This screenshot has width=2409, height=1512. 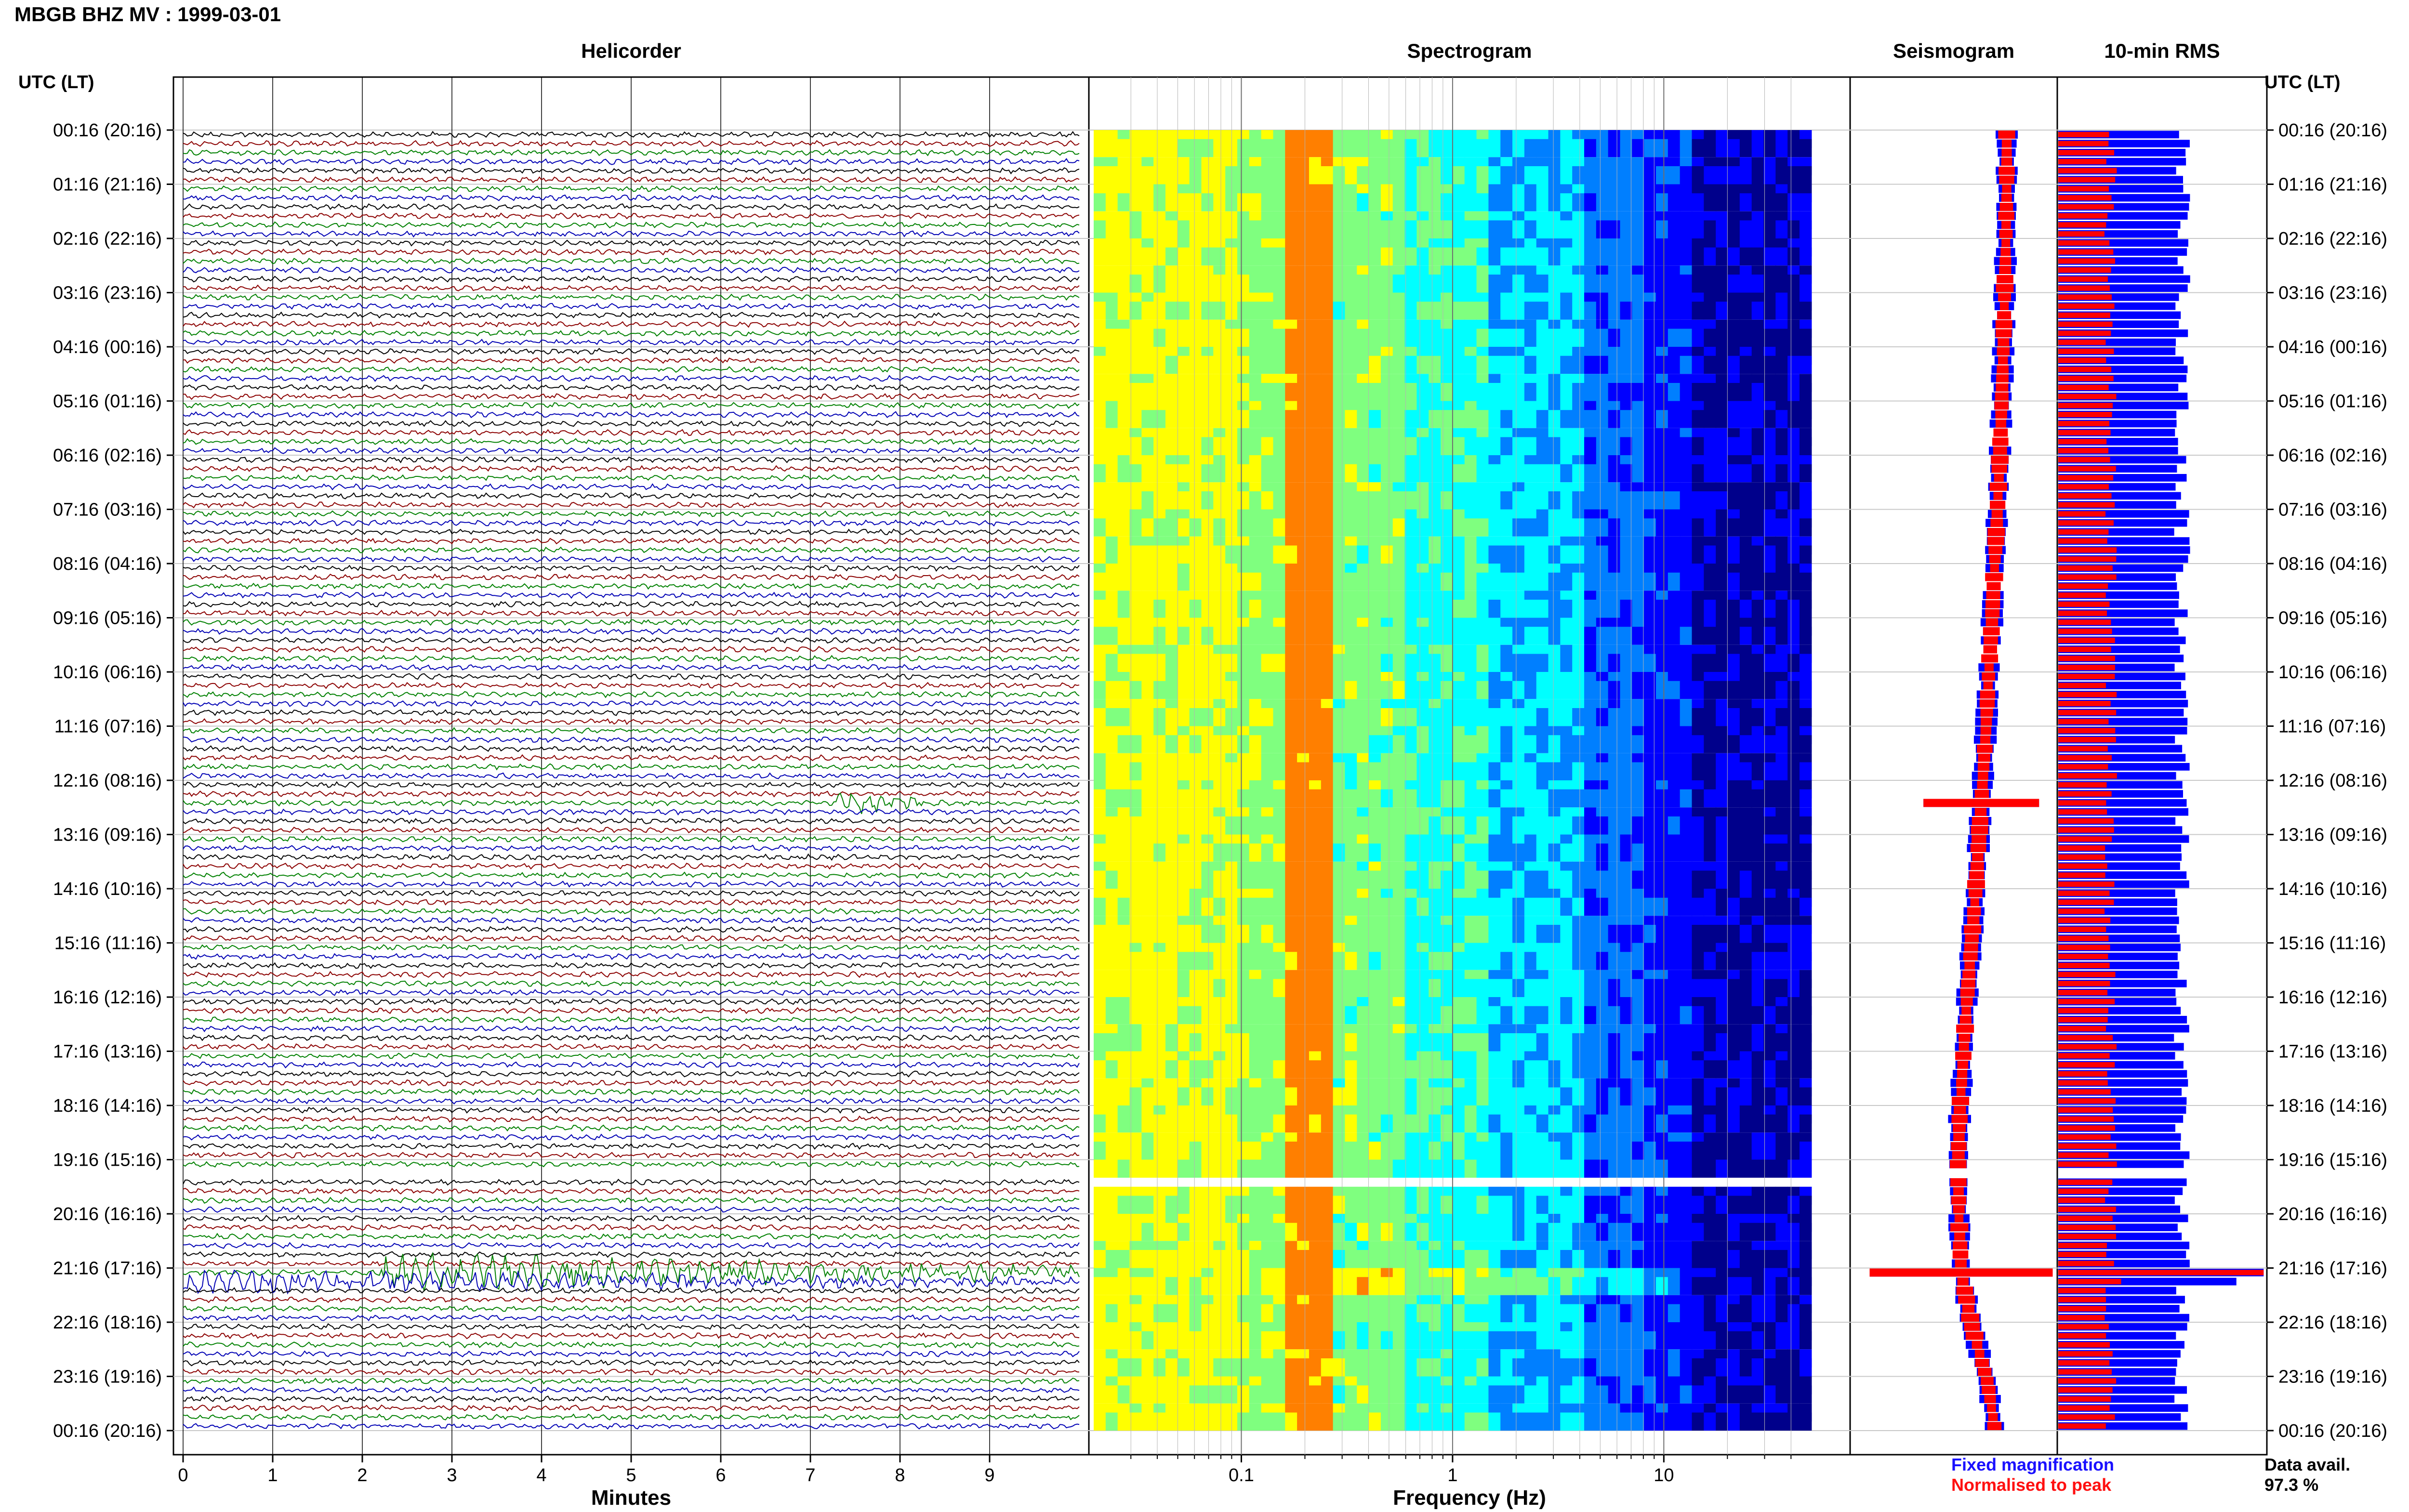 What do you see at coordinates (107, 1323) in the screenshot?
I see `y-tick-label-left: 22:16 (18:16)` at bounding box center [107, 1323].